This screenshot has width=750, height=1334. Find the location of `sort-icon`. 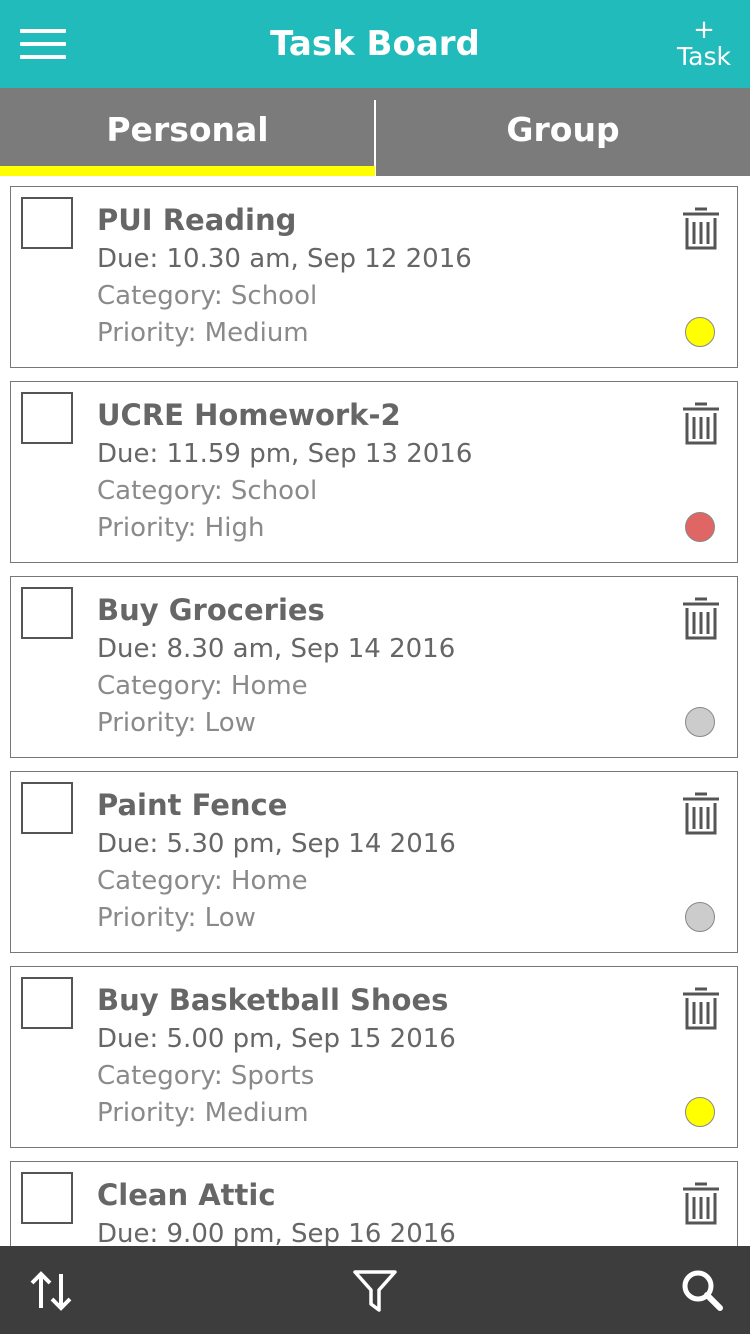

sort-icon is located at coordinates (51, 1291).